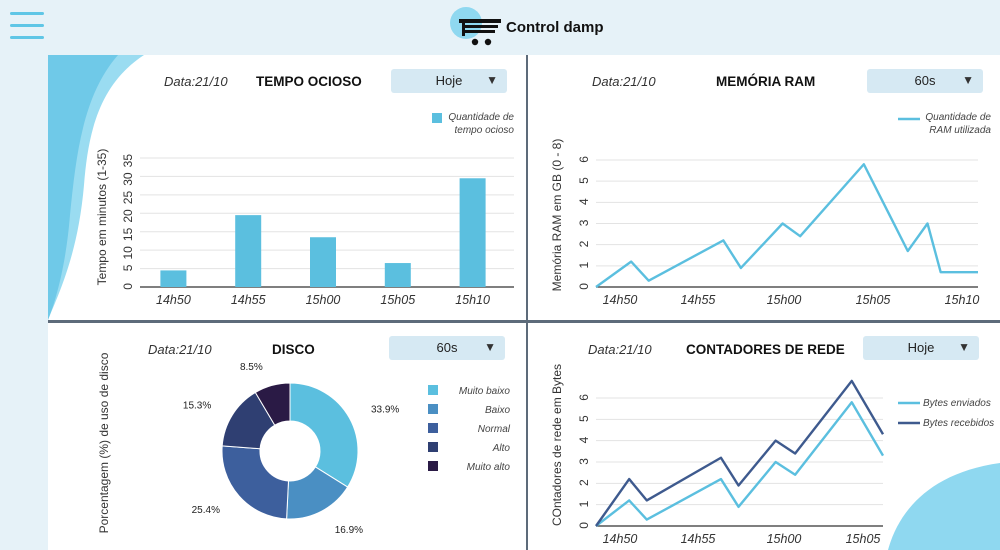  What do you see at coordinates (557, 215) in the screenshot?
I see `y-axis-label: Memória RAM em GB (0 - 8)` at bounding box center [557, 215].